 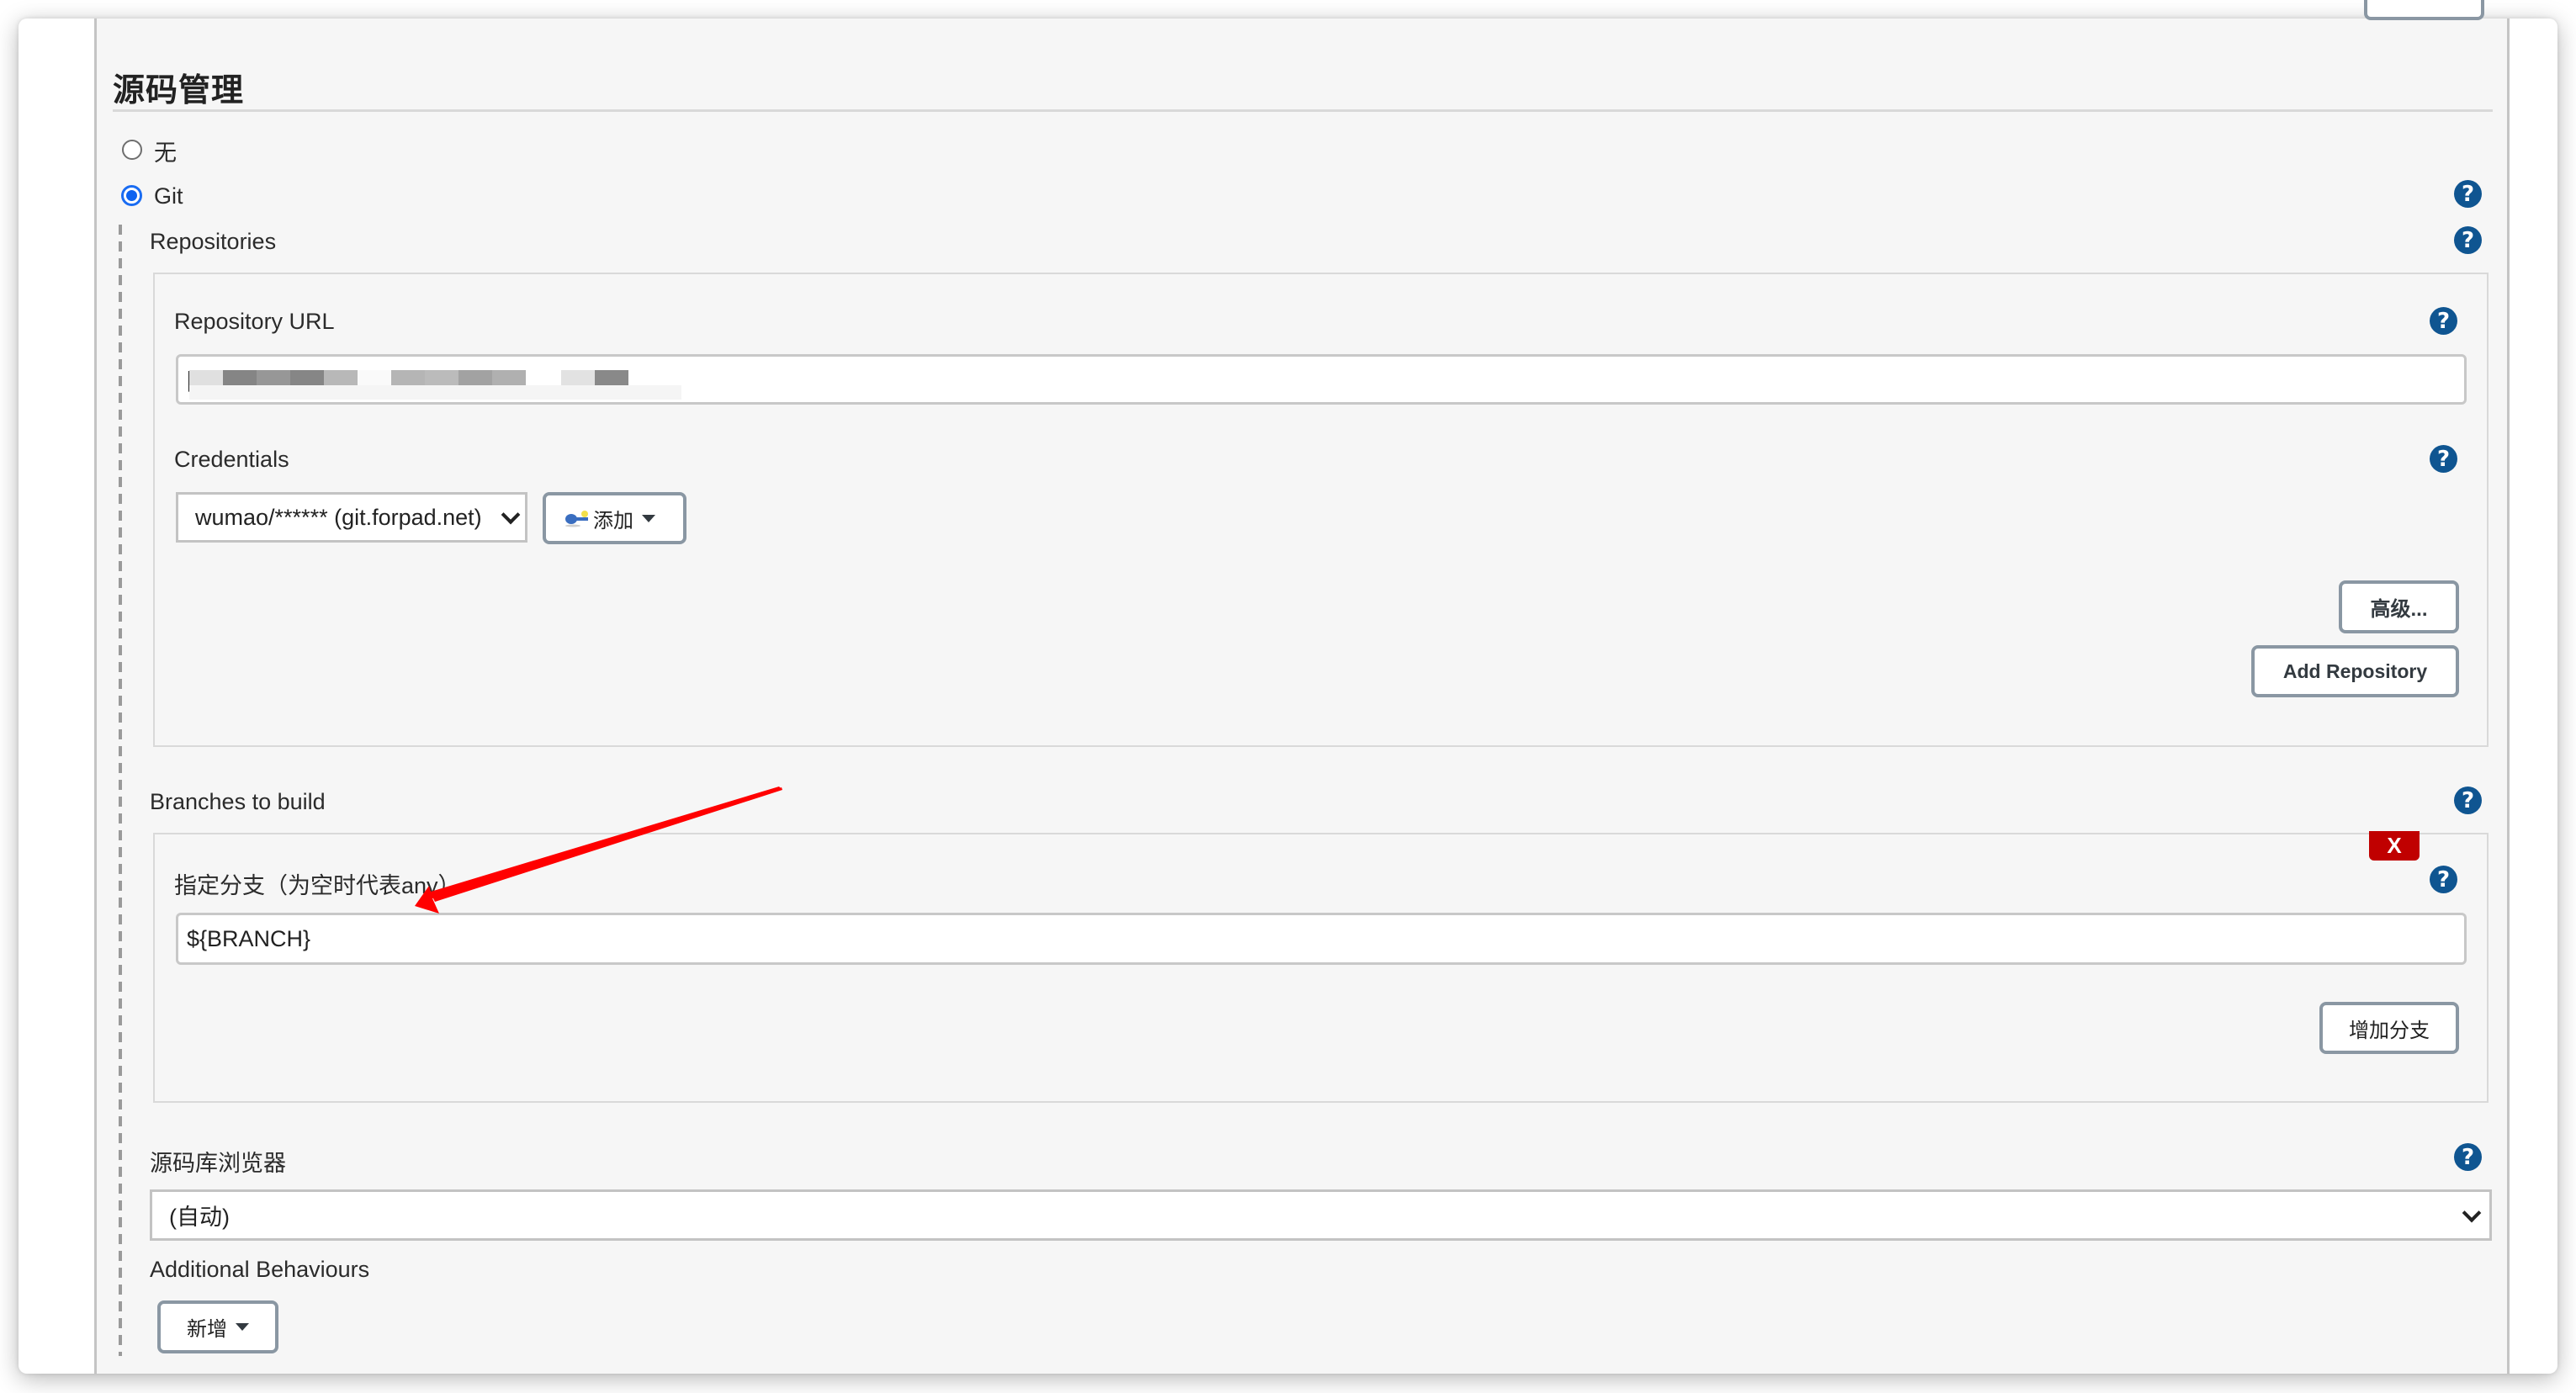 What do you see at coordinates (165, 153) in the screenshot?
I see `radio-none-label: 无` at bounding box center [165, 153].